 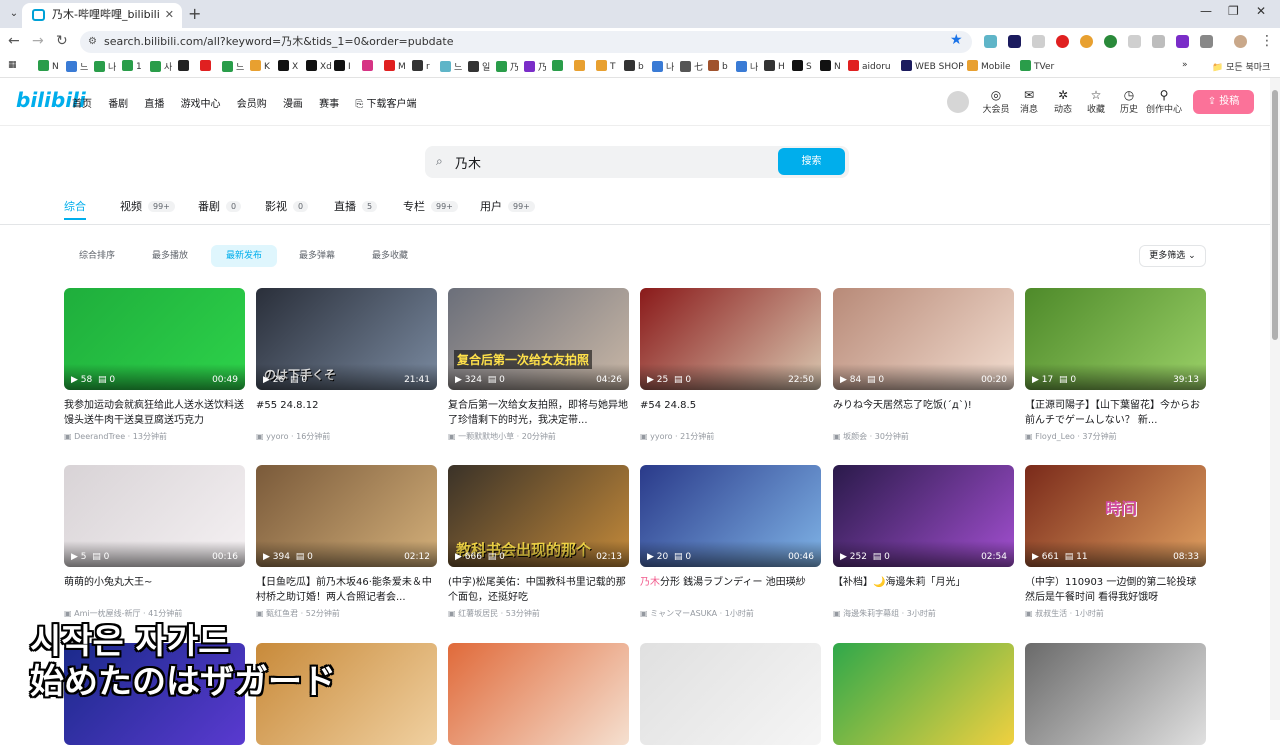 What do you see at coordinates (1240, 41) in the screenshot?
I see `profile-avatar-icon` at bounding box center [1240, 41].